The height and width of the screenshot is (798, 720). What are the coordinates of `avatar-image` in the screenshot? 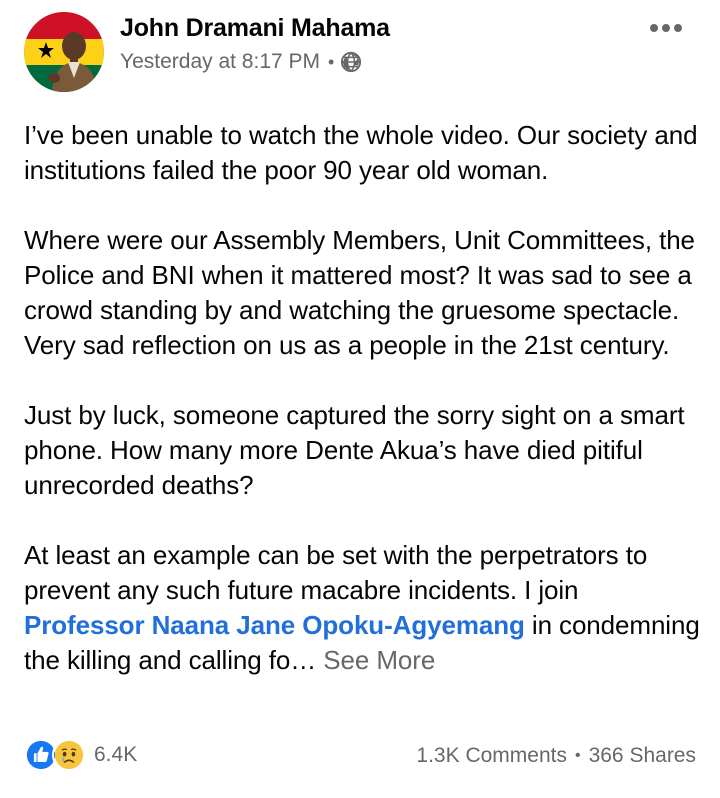 It's located at (64, 52).